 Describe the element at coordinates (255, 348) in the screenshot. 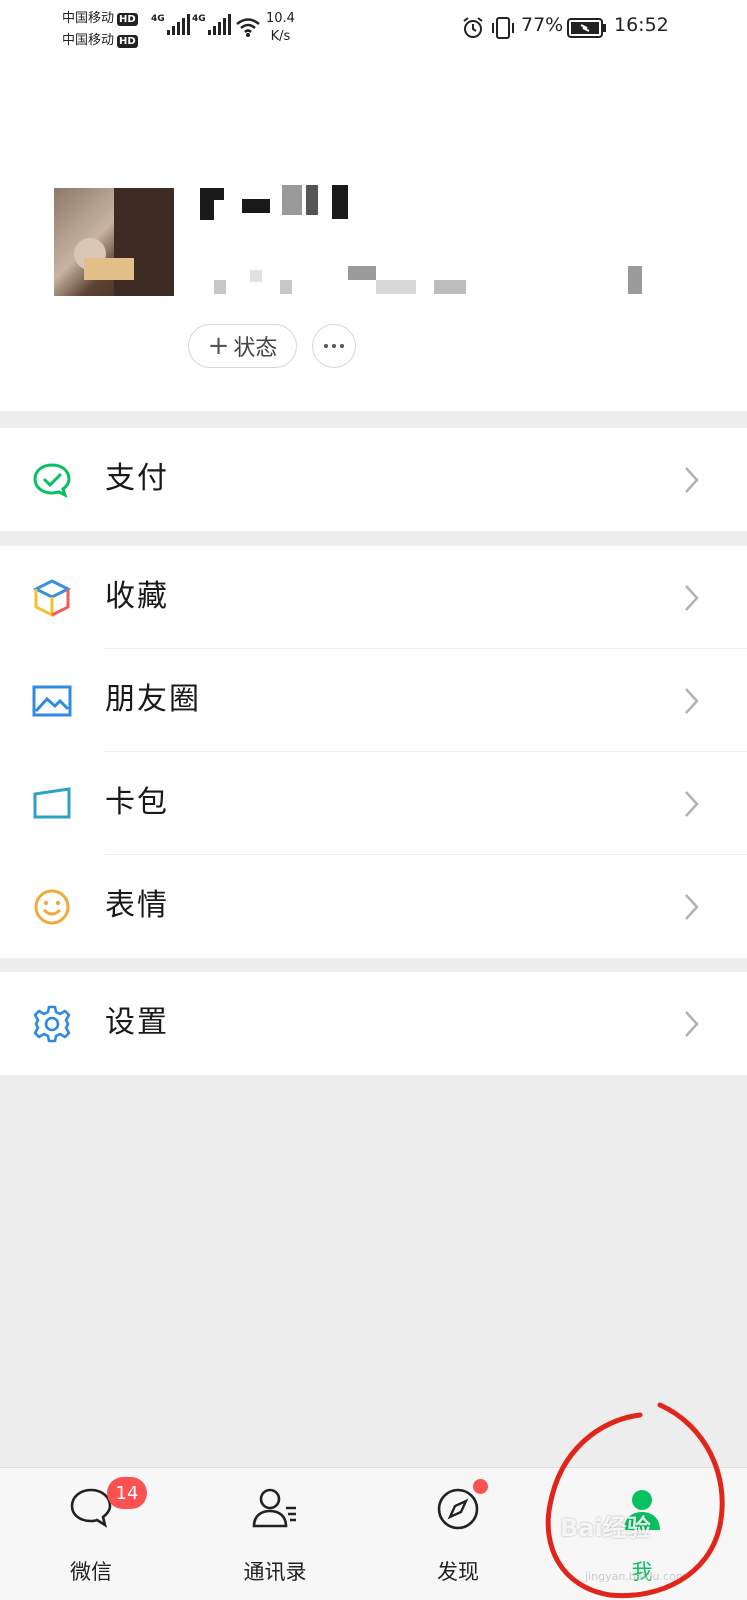

I see `status-button-label: 状态` at that location.